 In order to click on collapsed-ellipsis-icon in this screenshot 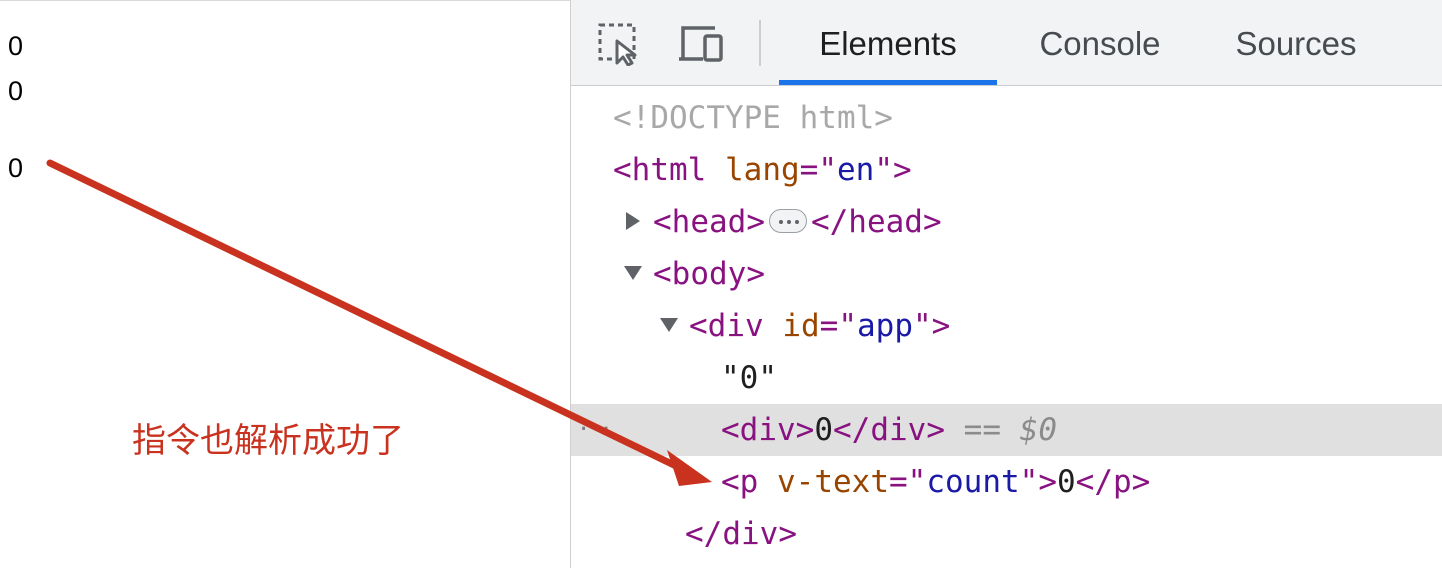, I will do `click(787, 220)`.